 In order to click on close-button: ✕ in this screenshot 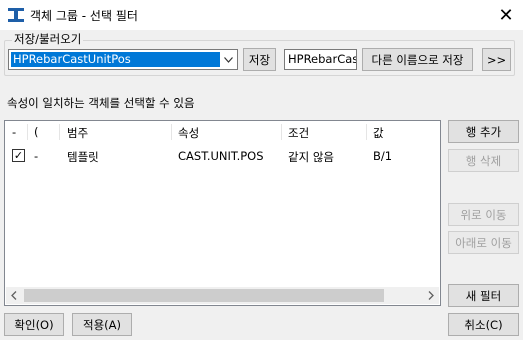, I will do `click(506, 15)`.